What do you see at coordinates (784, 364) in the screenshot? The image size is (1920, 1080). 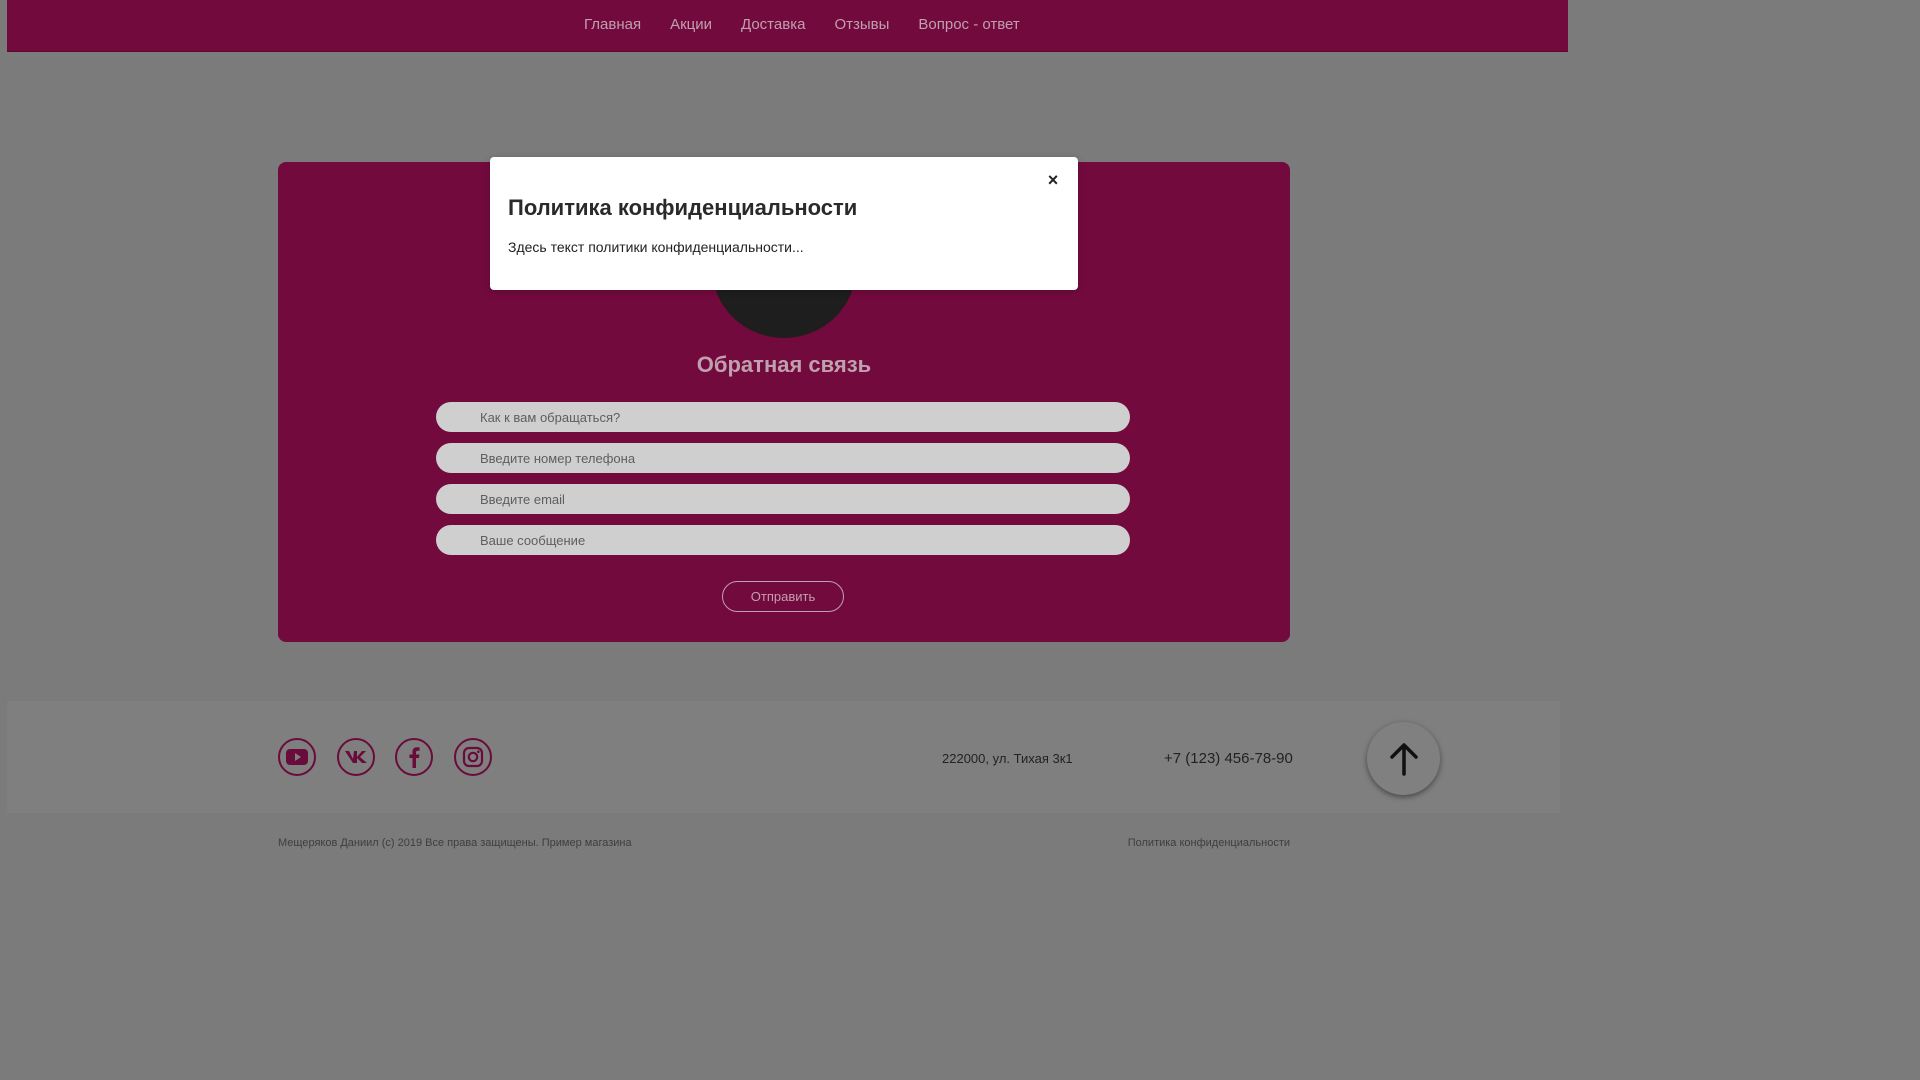 I see `feedback-title: Обратная связь` at bounding box center [784, 364].